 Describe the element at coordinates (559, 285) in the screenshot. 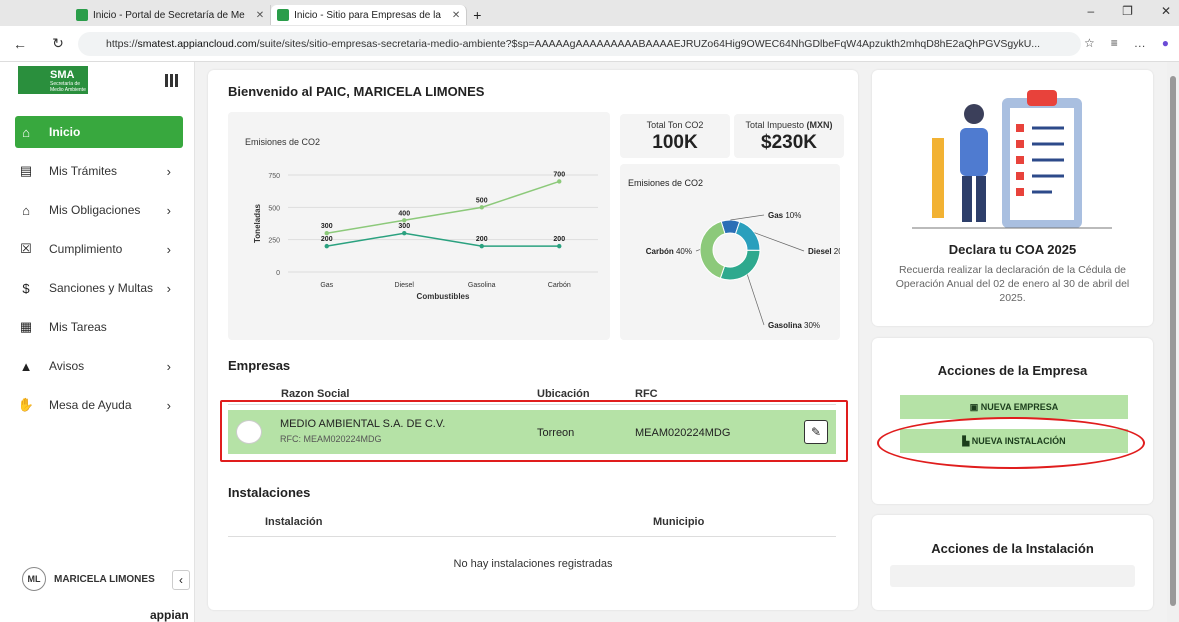

I see `x-tick-label: Carbón` at that location.